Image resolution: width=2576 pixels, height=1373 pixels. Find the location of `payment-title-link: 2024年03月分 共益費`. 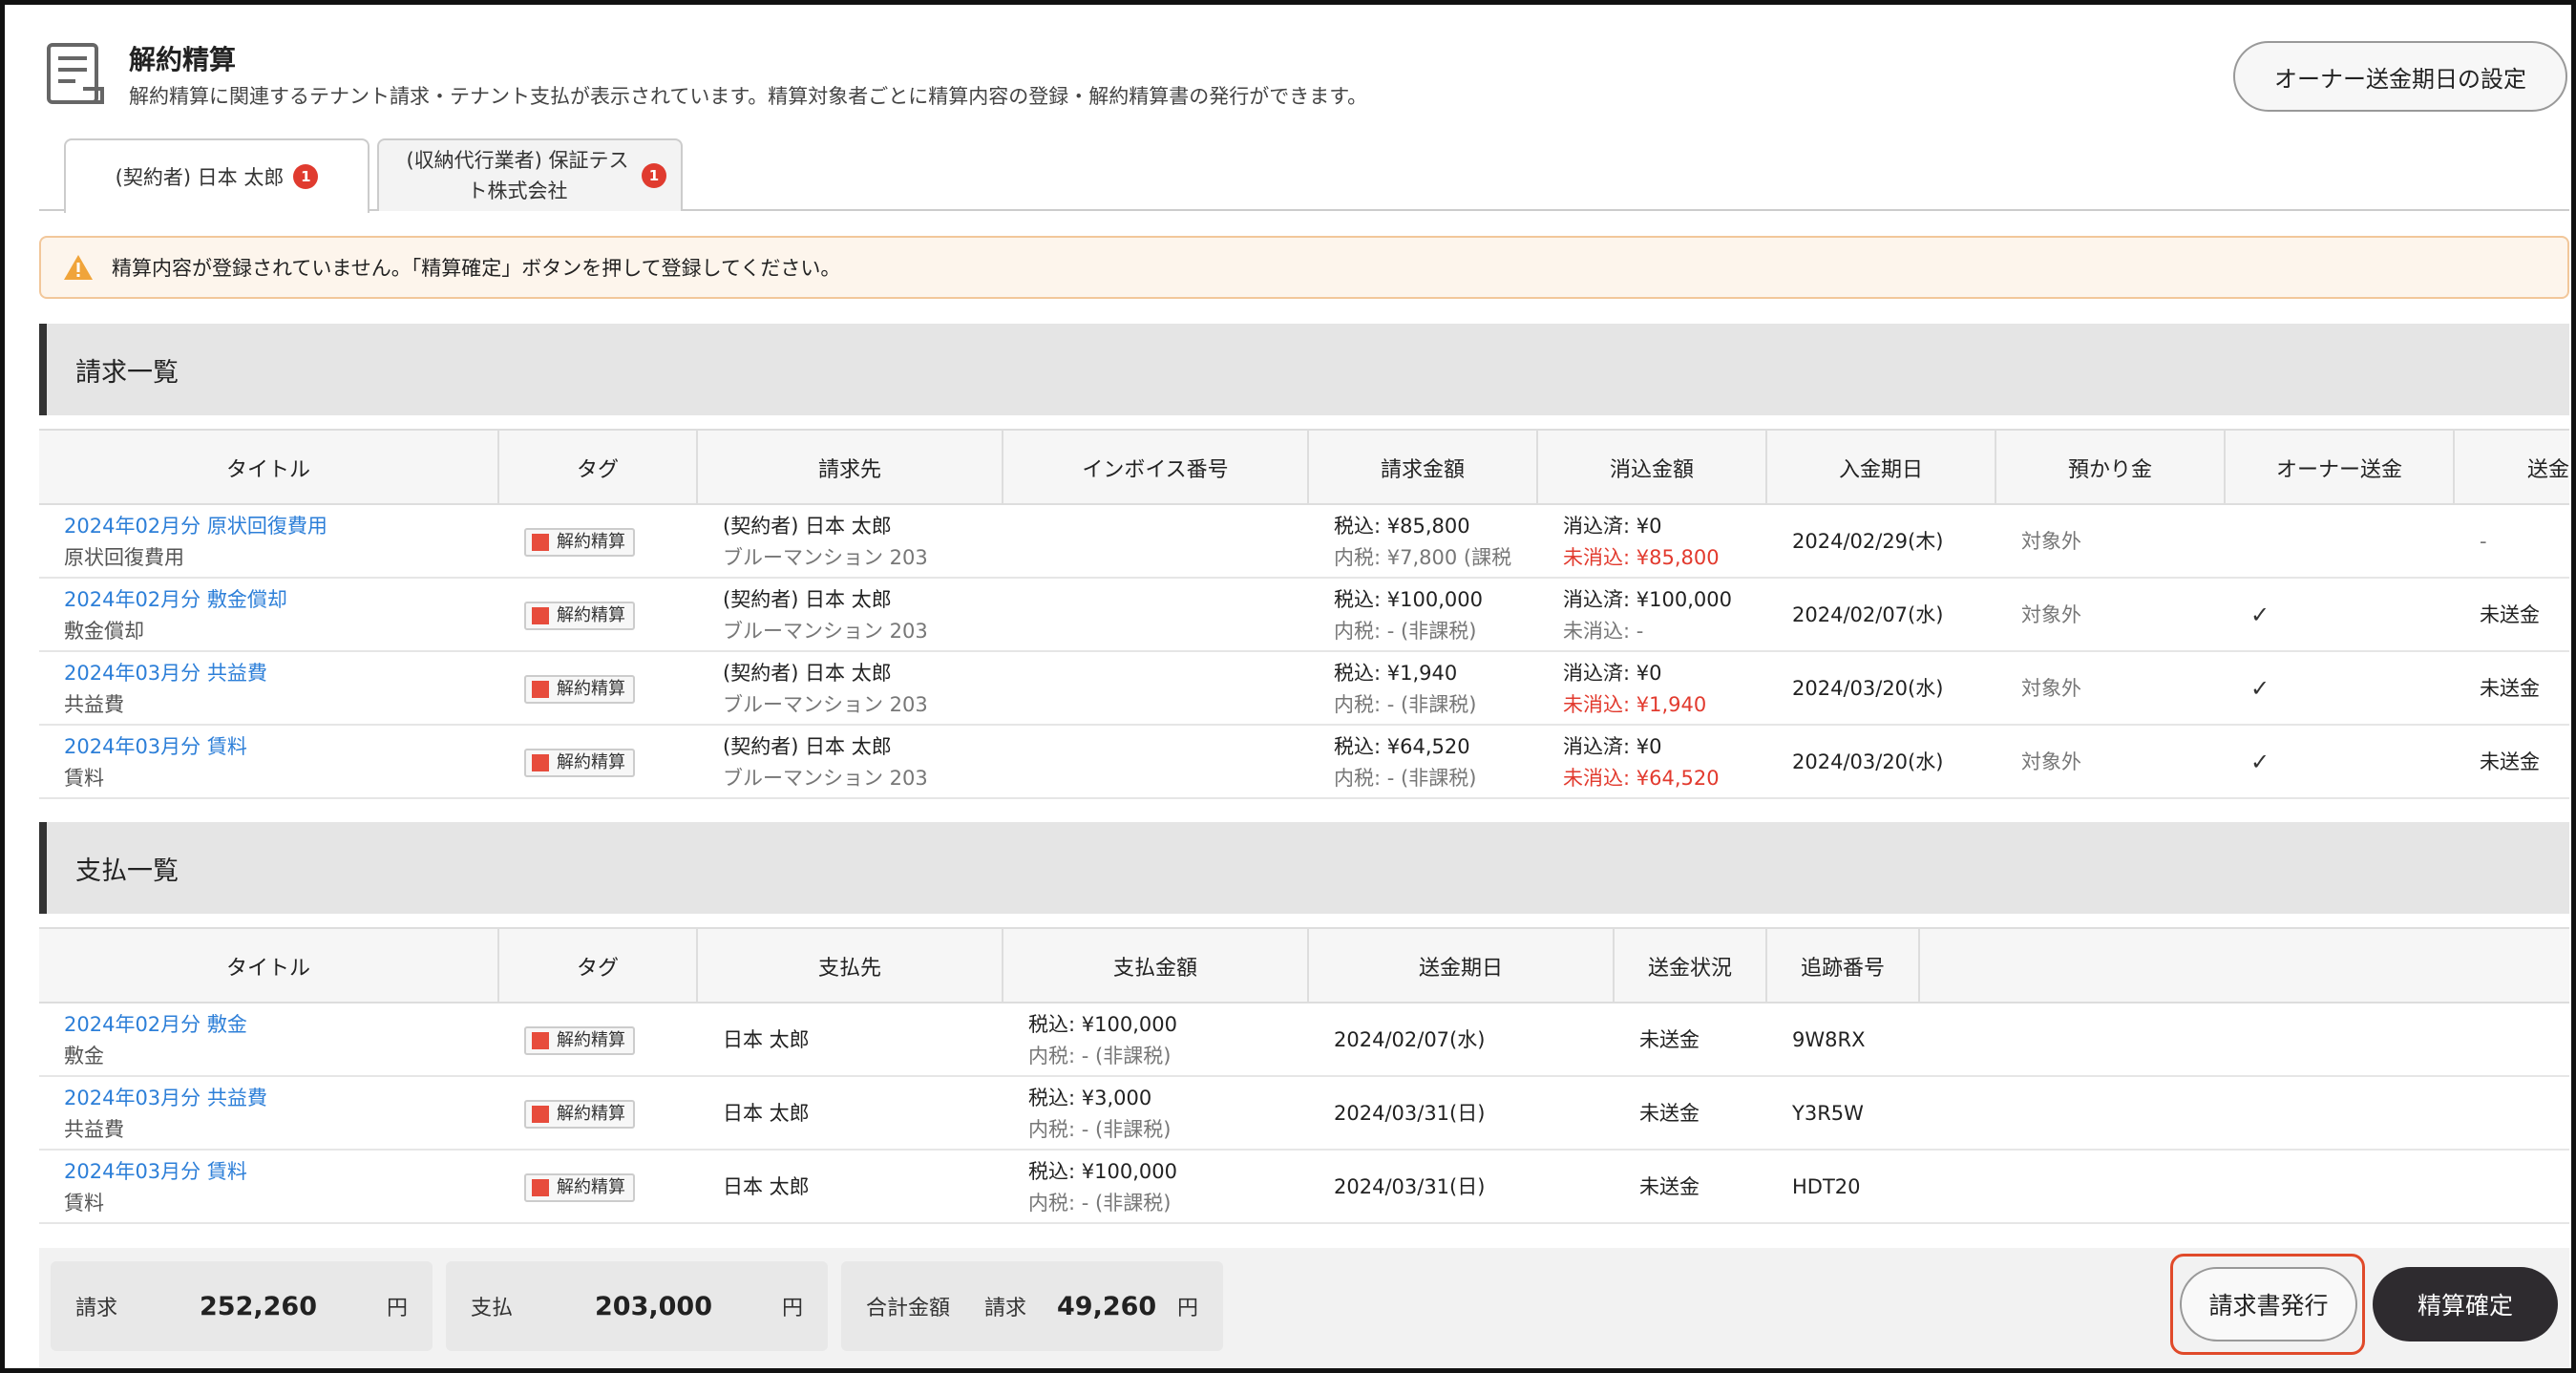

payment-title-link: 2024年03月分 共益費 is located at coordinates (279, 1098).